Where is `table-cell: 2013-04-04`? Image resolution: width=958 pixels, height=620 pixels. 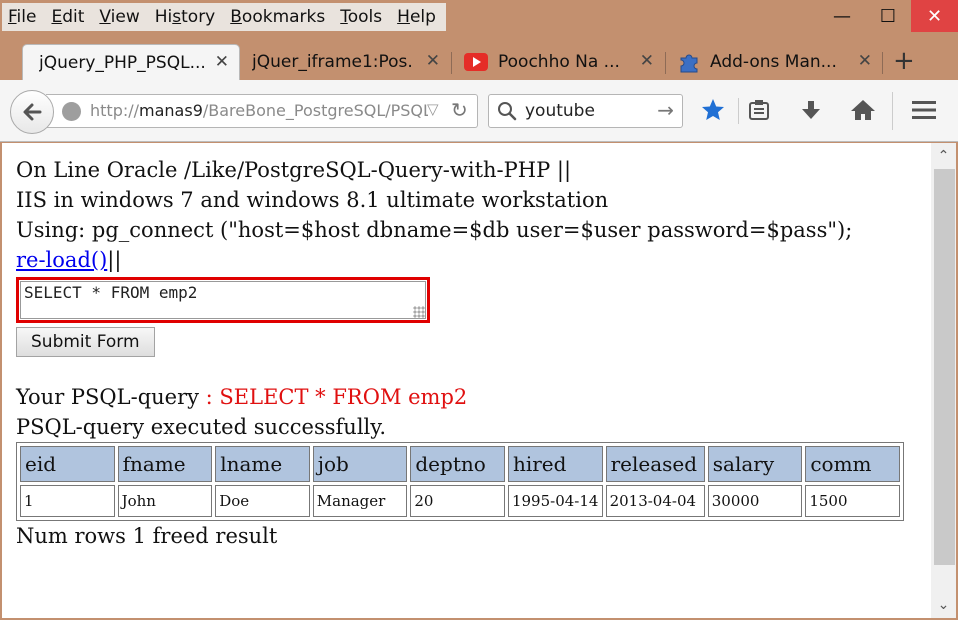
table-cell: 2013-04-04 is located at coordinates (655, 501).